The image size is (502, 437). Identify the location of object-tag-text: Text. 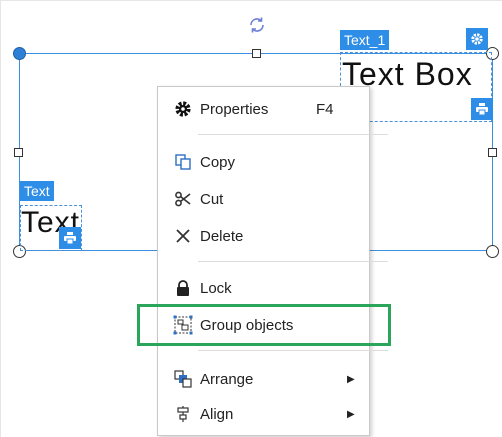
(37, 191).